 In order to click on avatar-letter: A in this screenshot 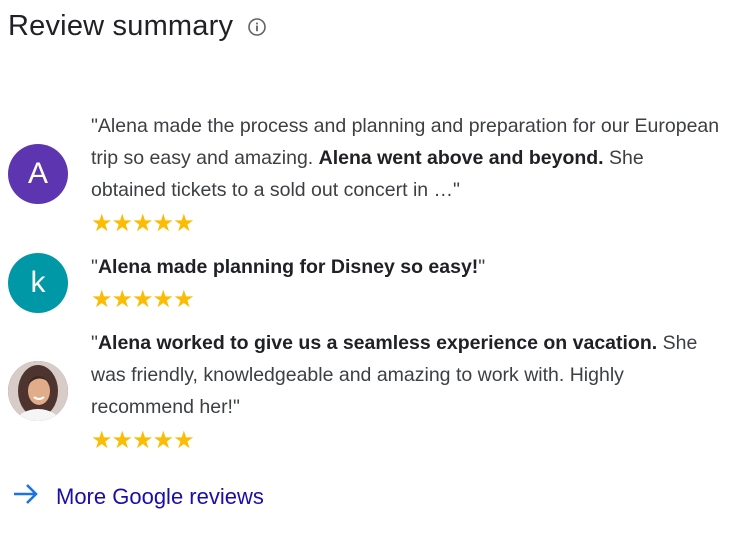, I will do `click(37, 173)`.